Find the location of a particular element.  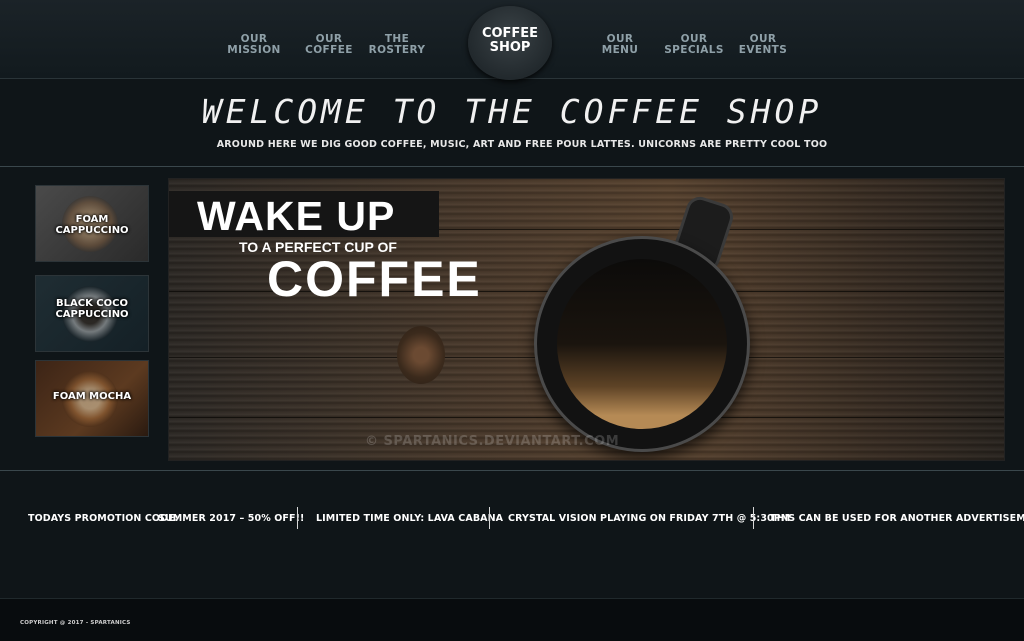

coffee-mug-image is located at coordinates (642, 344).